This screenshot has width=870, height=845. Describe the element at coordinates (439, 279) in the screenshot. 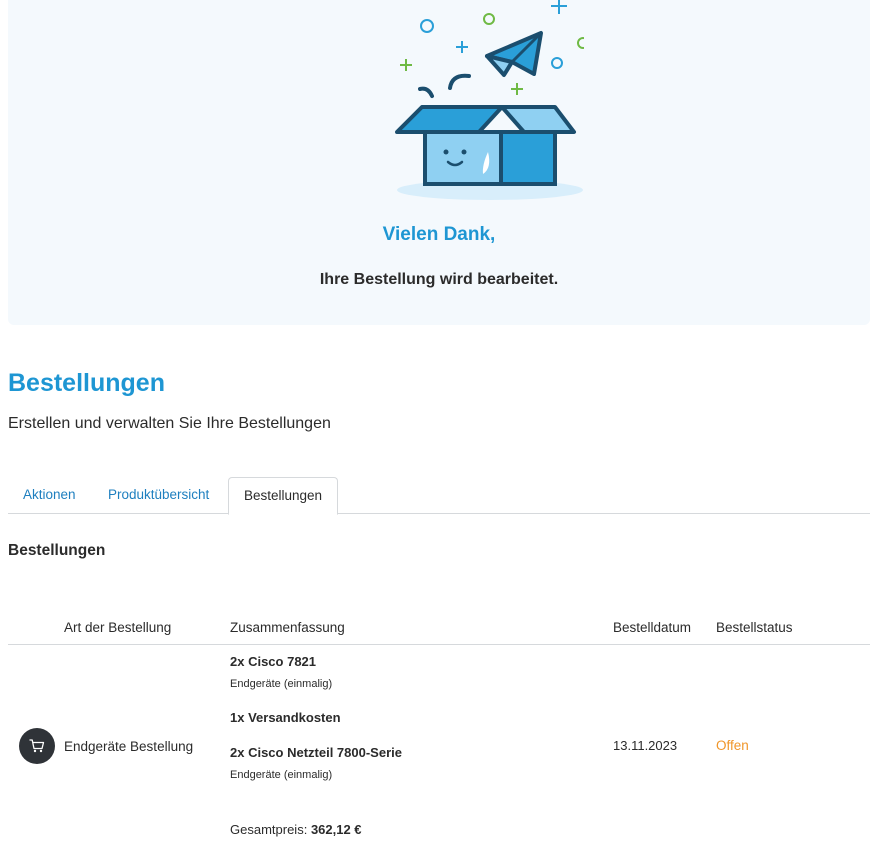

I see `order-processing-message: Ihre Bestellung wird bearbeitet.` at that location.